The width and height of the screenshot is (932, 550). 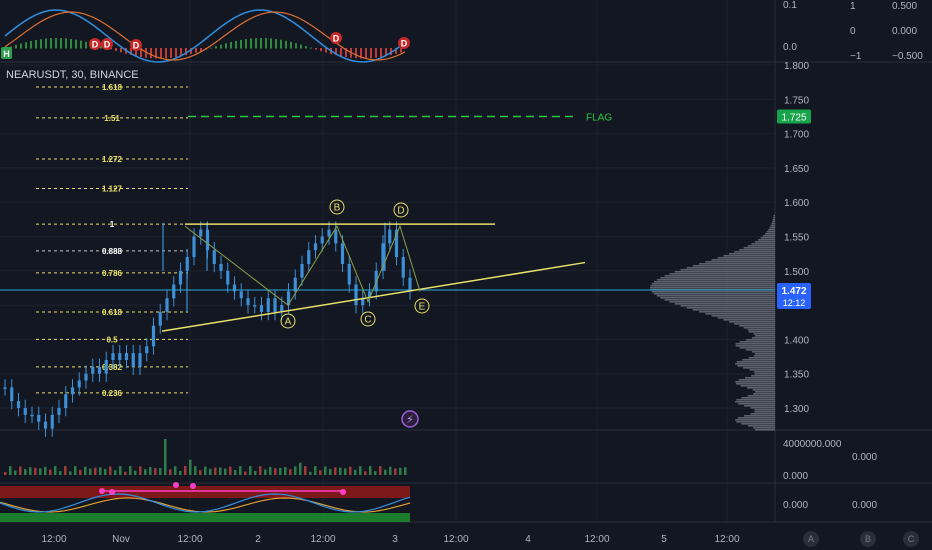 I want to click on time-tick-10: 12:00, so click(x=726, y=539).